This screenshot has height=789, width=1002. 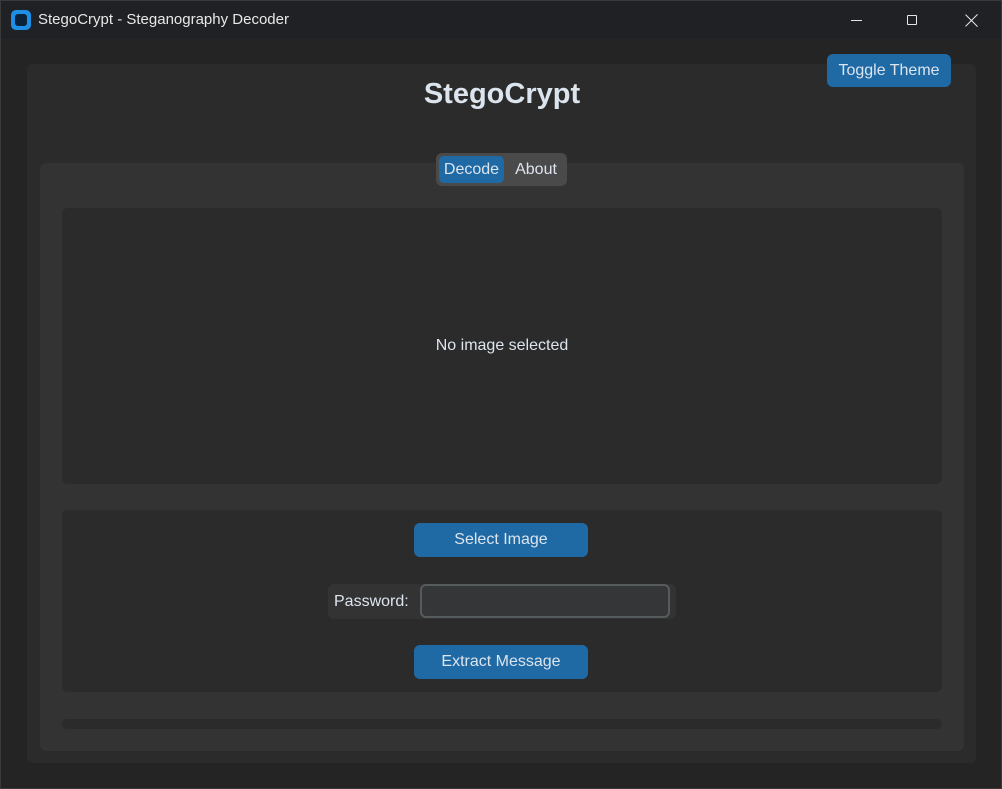 What do you see at coordinates (501, 20) in the screenshot?
I see `title-bar: StegoCrypt - Steganography Decoder` at bounding box center [501, 20].